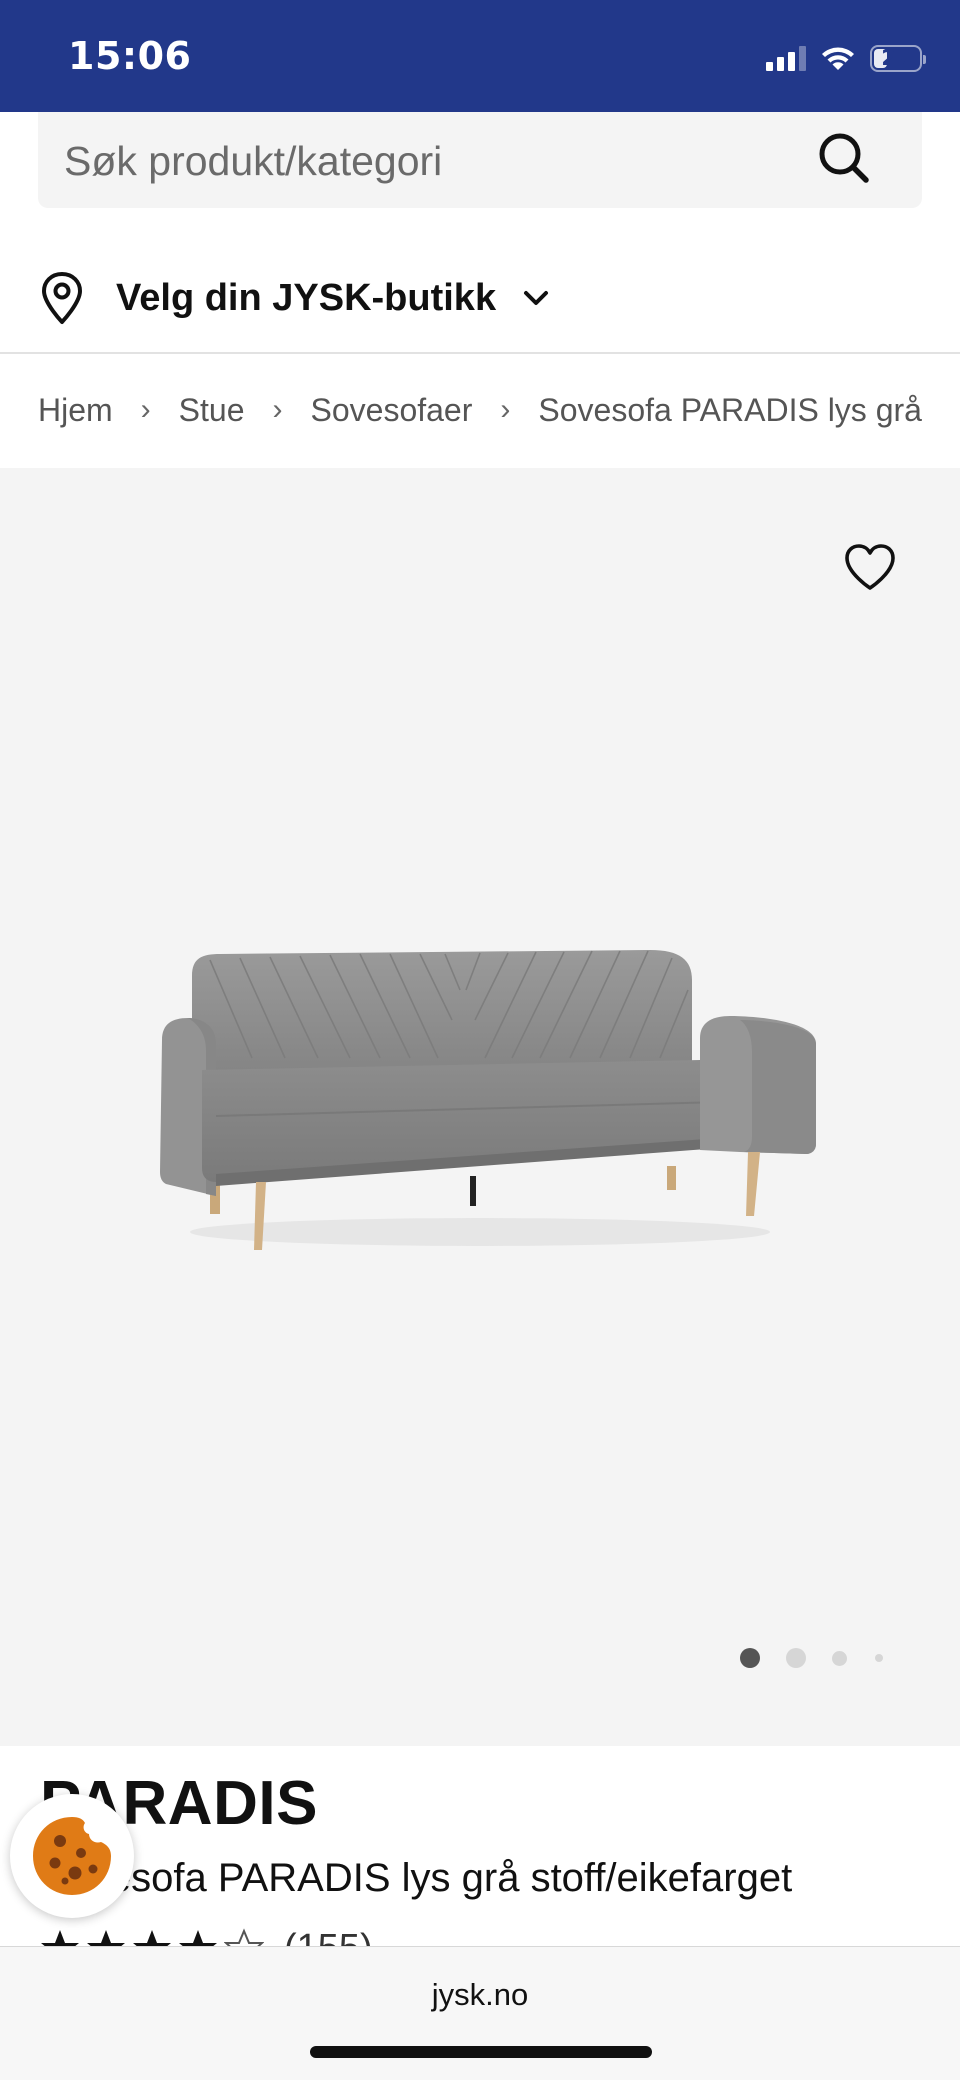  Describe the element at coordinates (488, 1100) in the screenshot. I see `sofa-product-image` at that location.